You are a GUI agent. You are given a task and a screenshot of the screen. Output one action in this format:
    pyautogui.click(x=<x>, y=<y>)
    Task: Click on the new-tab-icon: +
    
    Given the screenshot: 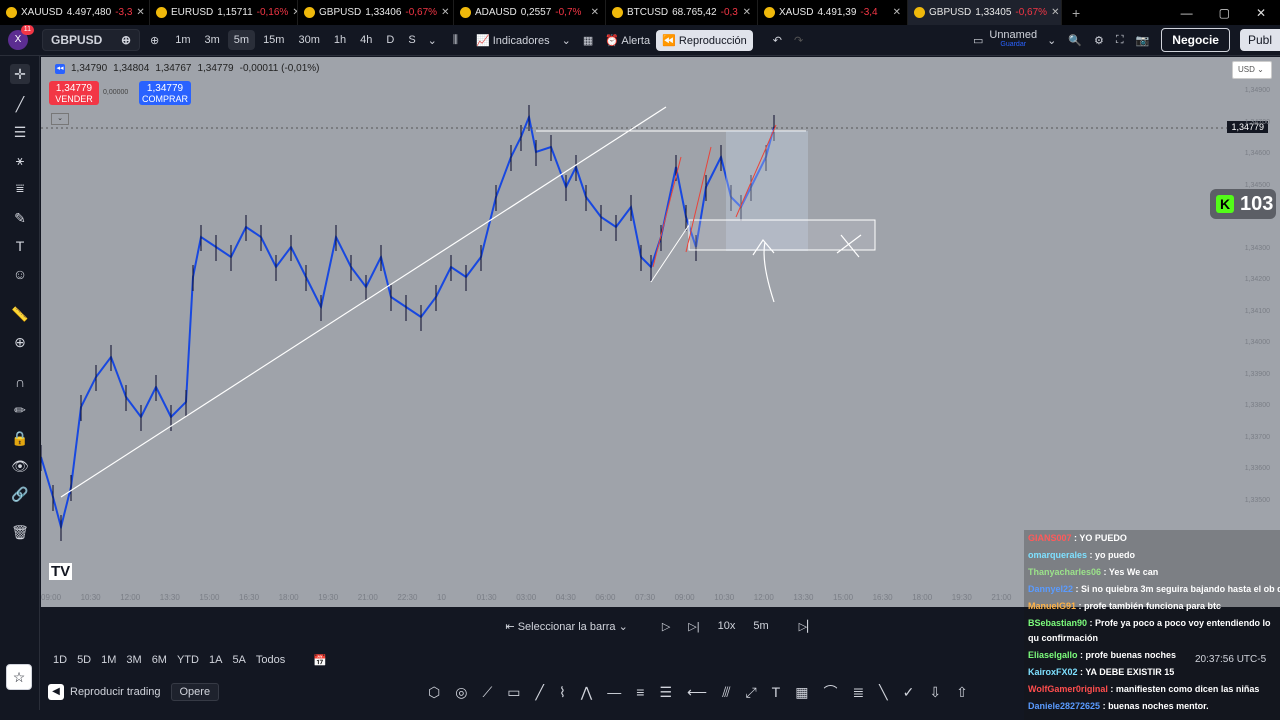 What is the action you would take?
    pyautogui.click(x=1076, y=13)
    